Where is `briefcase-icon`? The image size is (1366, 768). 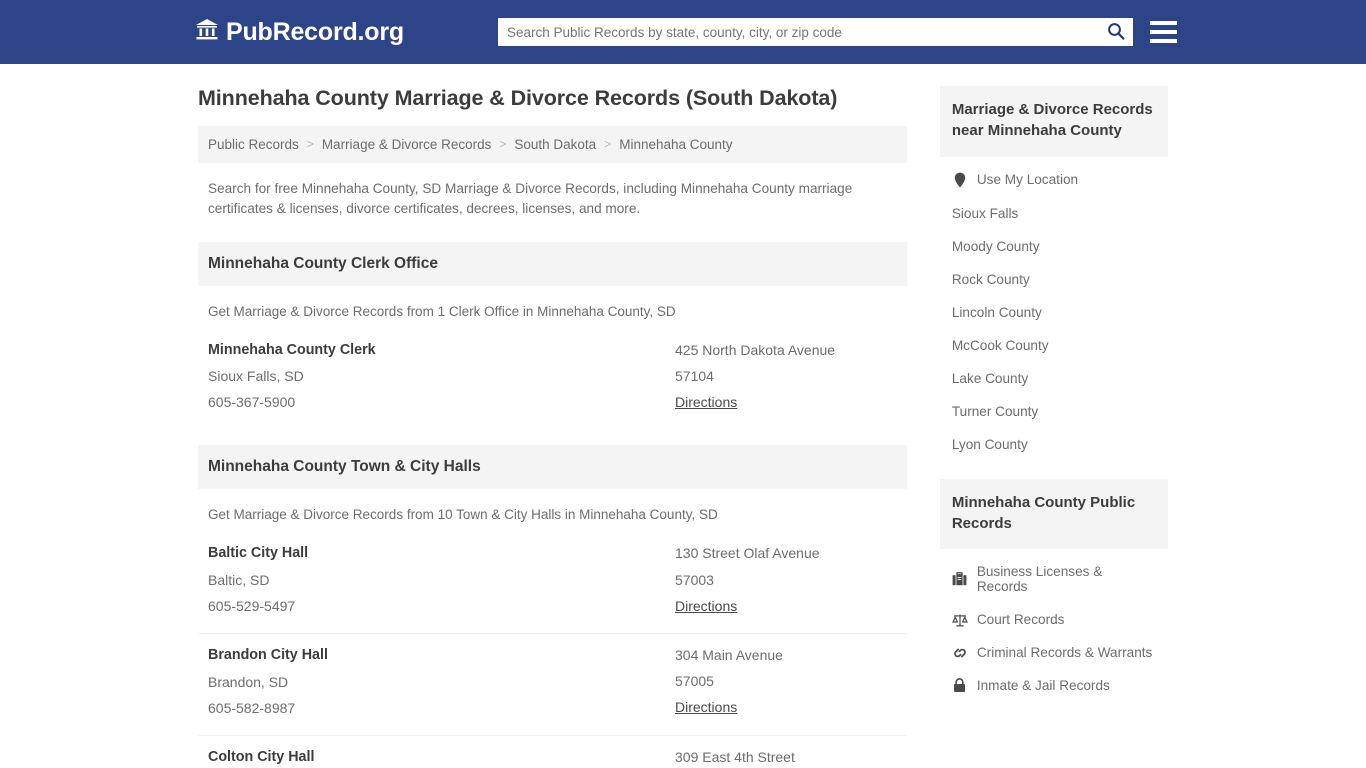
briefcase-icon is located at coordinates (960, 579).